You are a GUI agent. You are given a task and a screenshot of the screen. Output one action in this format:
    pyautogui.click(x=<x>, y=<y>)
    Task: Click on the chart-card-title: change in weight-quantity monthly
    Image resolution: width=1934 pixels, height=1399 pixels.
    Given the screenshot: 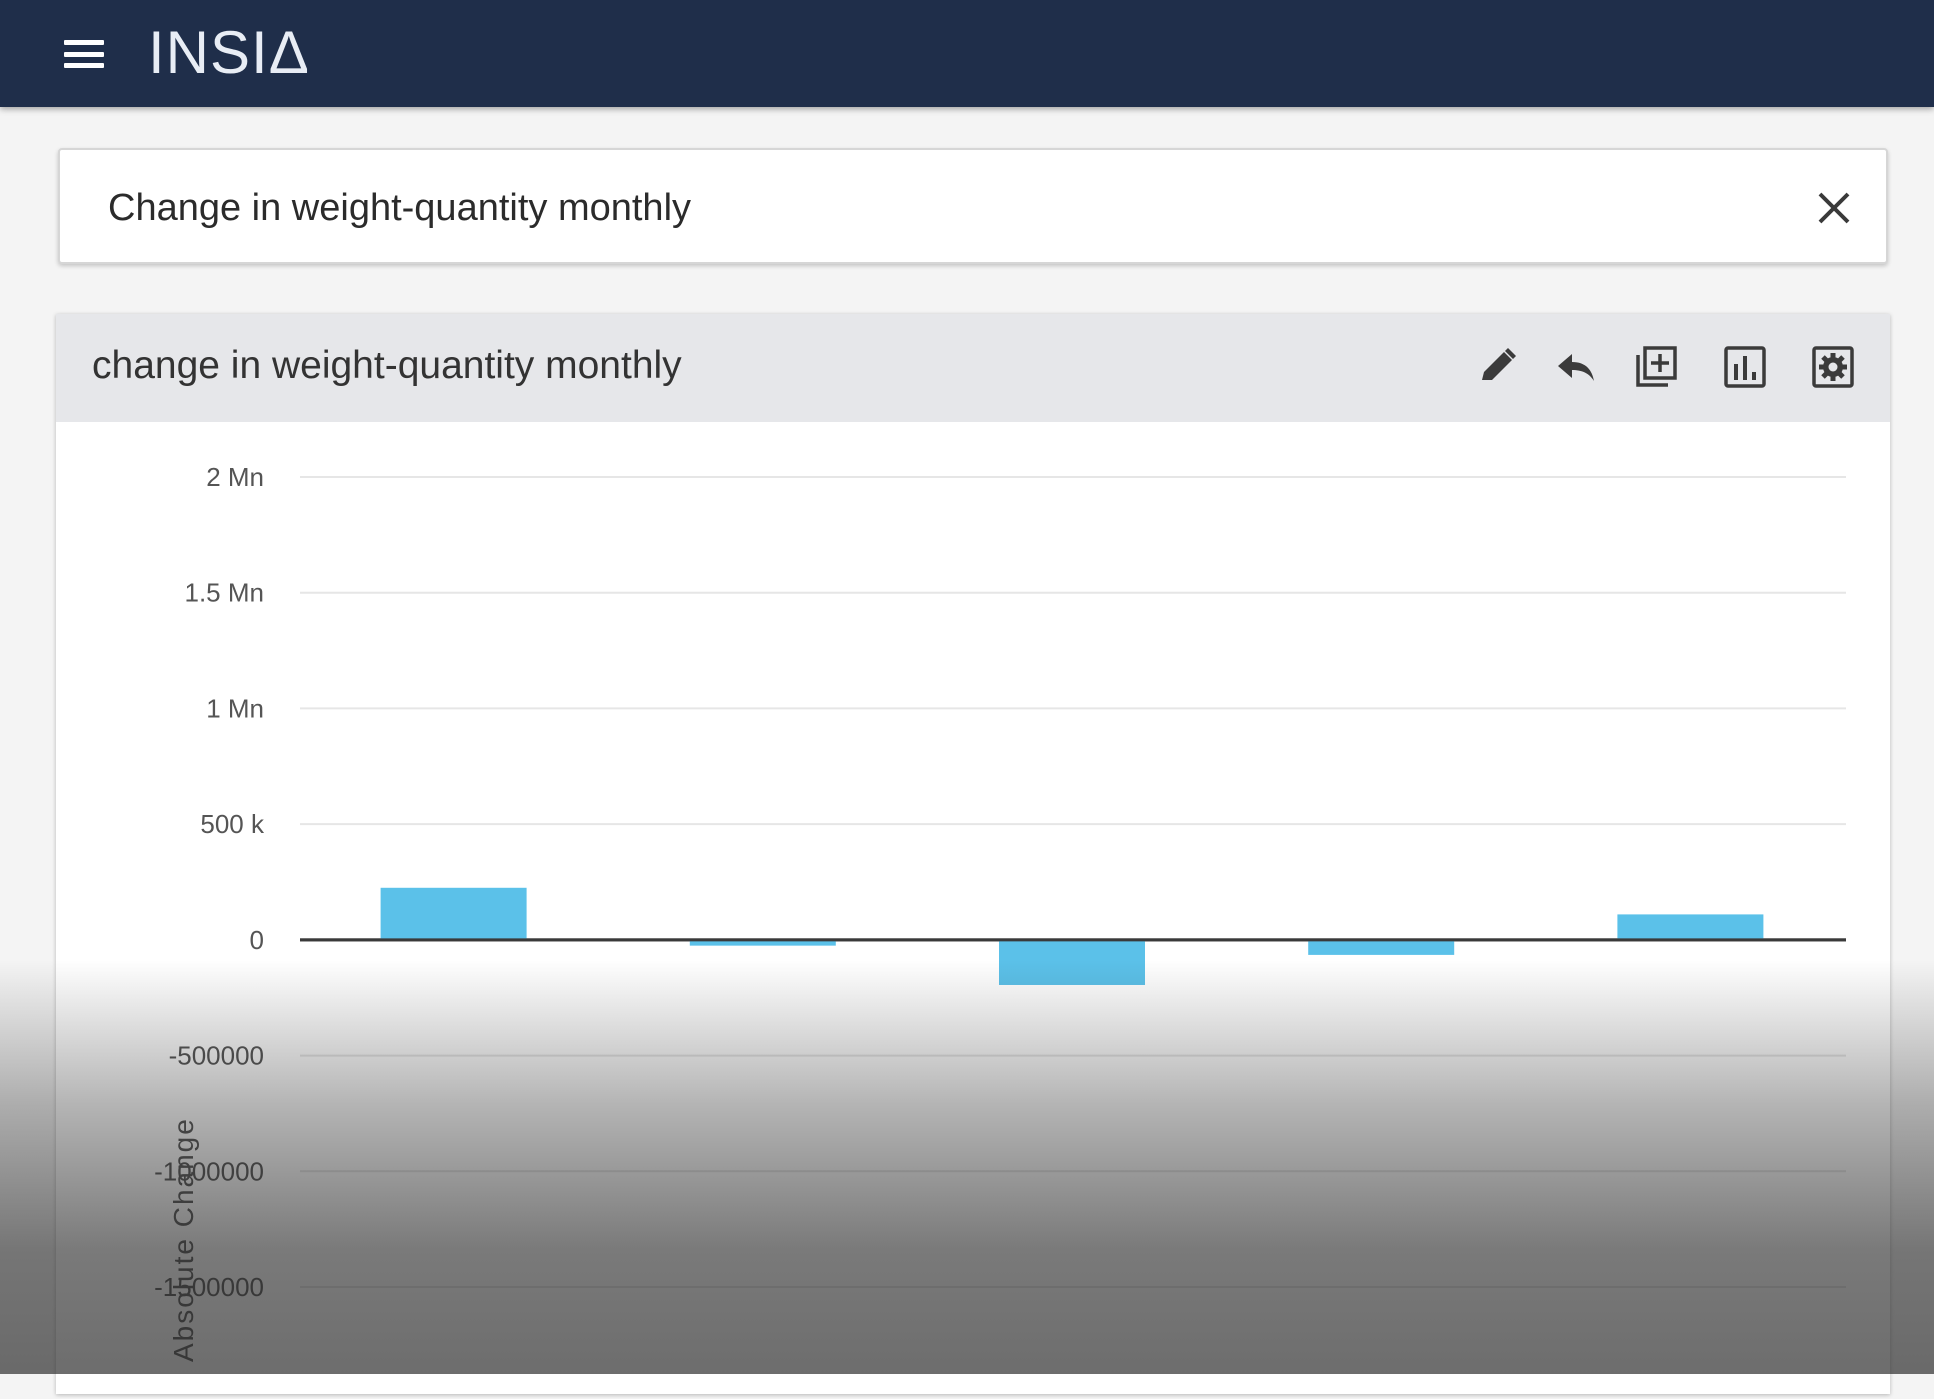 What is the action you would take?
    pyautogui.click(x=387, y=365)
    